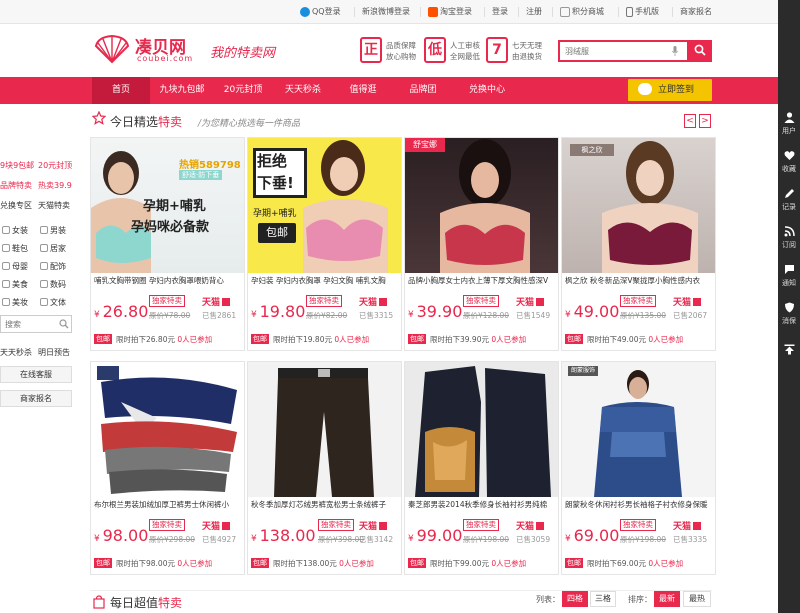 The image size is (800, 613). I want to click on points-mall-link: 积分商城, so click(582, 12).